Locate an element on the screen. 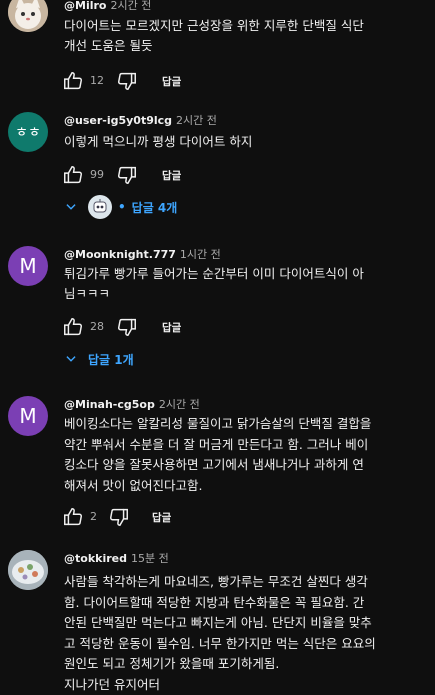 The image size is (435, 695). comment-author: @tokkired is located at coordinates (95, 558).